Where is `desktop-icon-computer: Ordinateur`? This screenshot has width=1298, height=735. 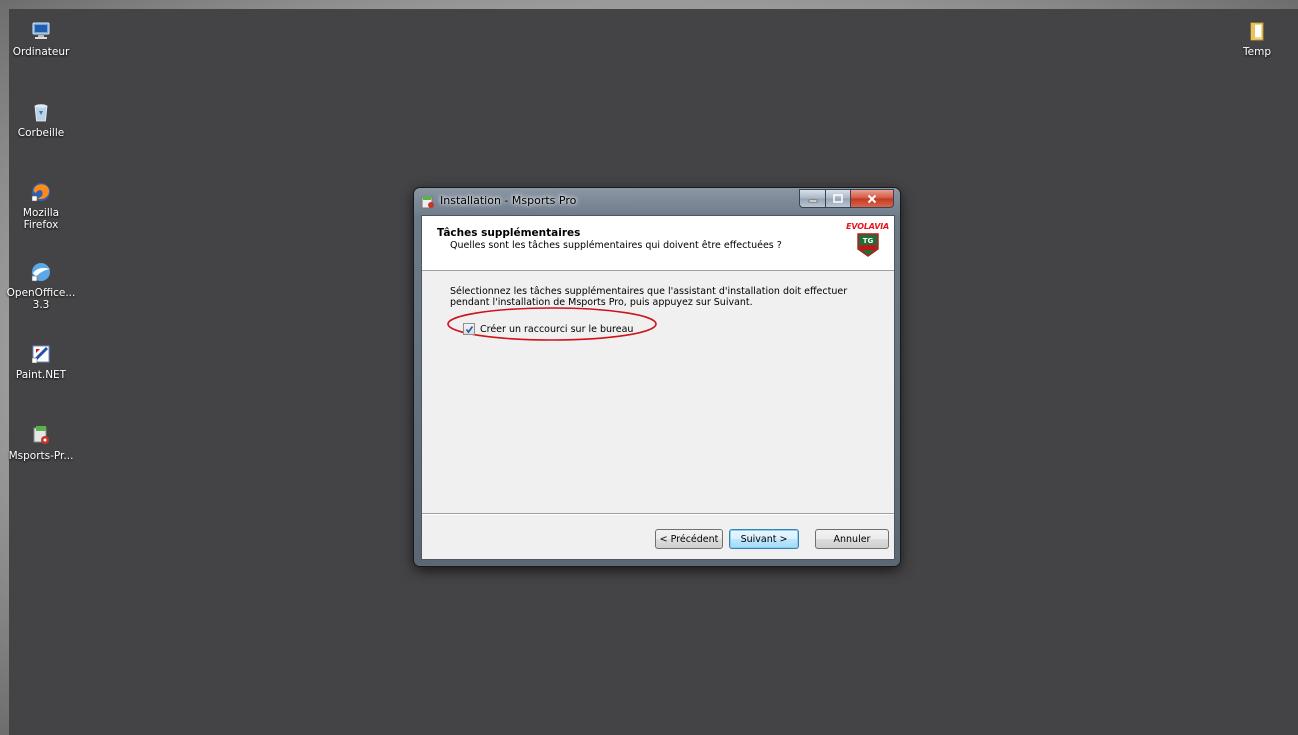
desktop-icon-computer: Ordinateur is located at coordinates (41, 39).